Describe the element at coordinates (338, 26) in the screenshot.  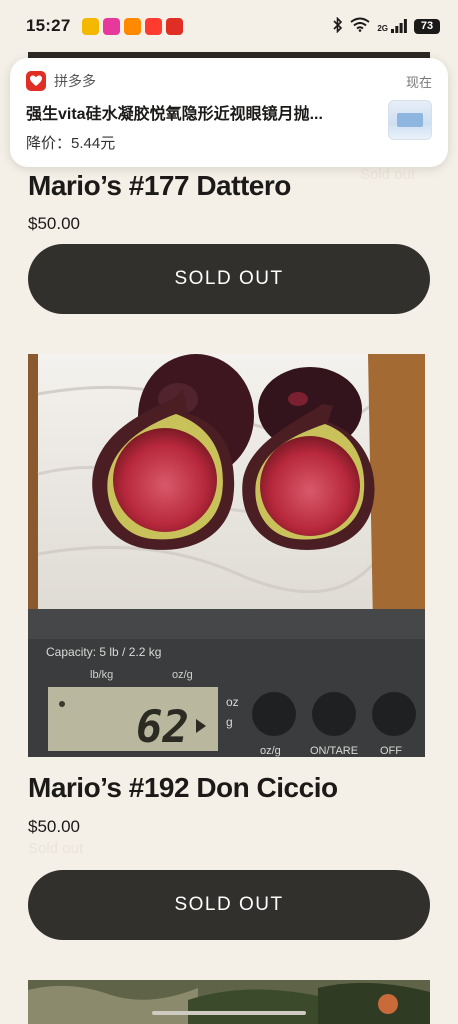
I see `bluetooth-icon` at that location.